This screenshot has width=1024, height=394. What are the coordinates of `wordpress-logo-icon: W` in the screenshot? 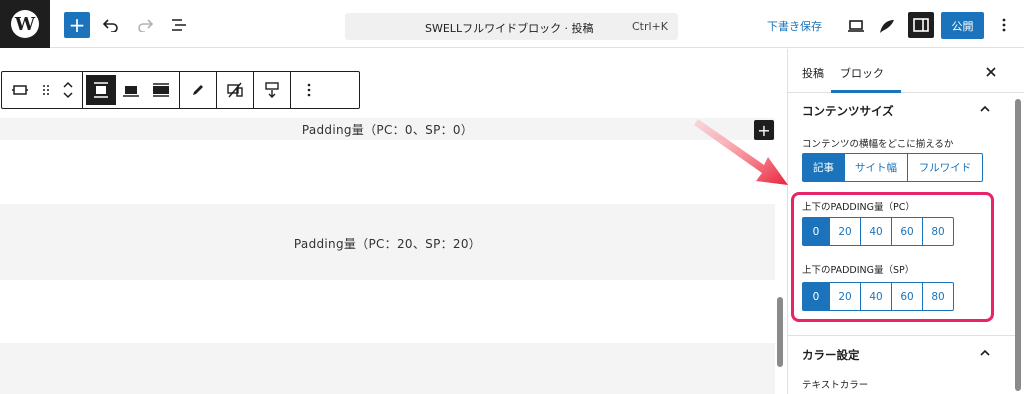 It's located at (25, 24).